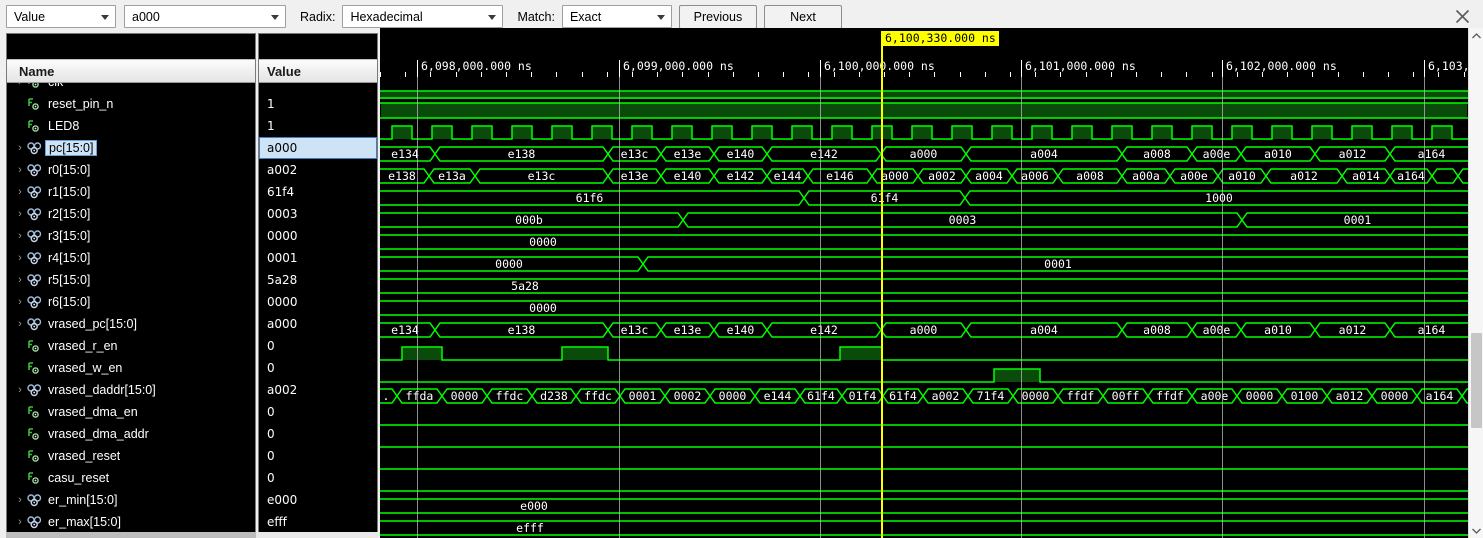  What do you see at coordinates (1462, 16) in the screenshot?
I see `close-icon` at bounding box center [1462, 16].